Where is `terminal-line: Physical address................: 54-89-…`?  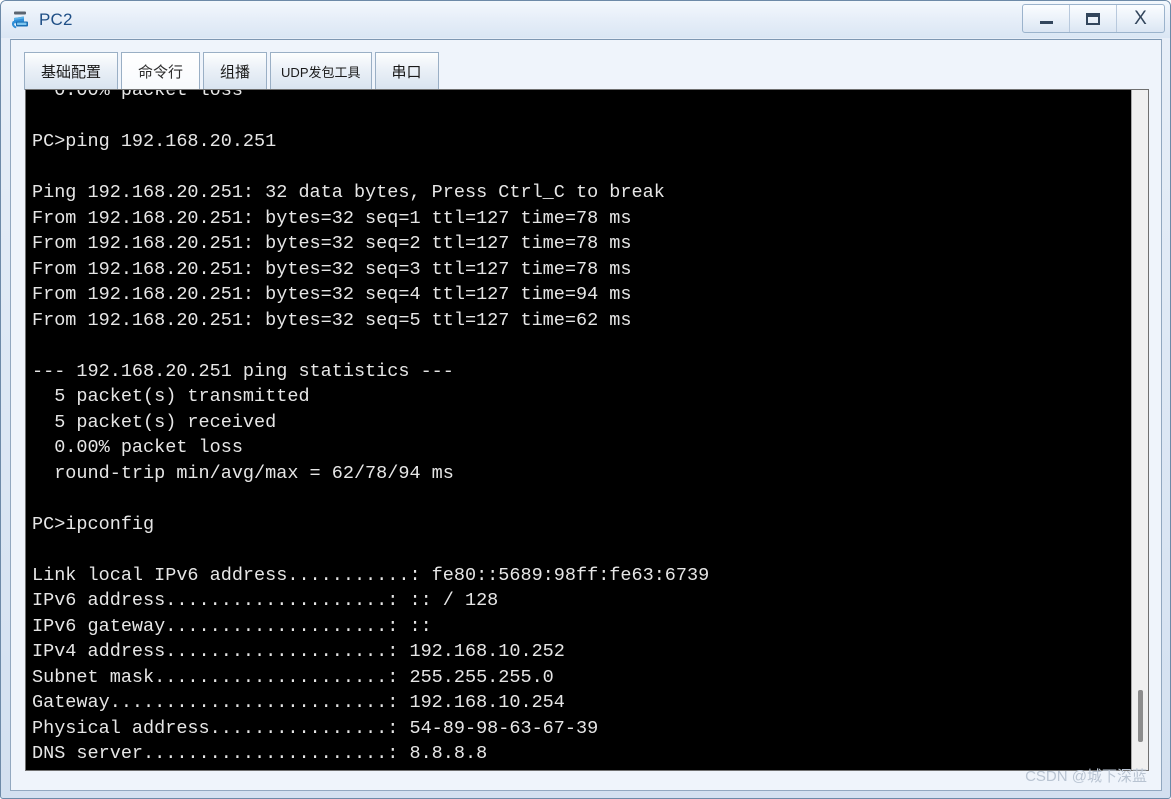
terminal-line: Physical address................: 54-89-… is located at coordinates (315, 728).